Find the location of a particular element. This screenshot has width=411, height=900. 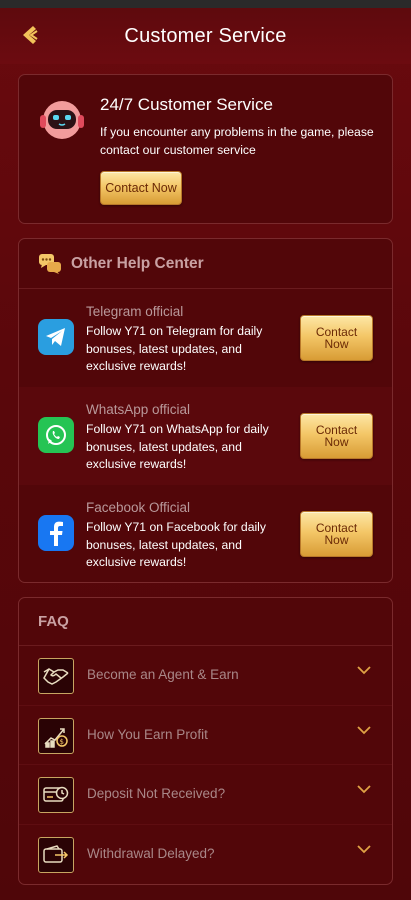

help-item-name: WhatsApp official is located at coordinates (138, 409).